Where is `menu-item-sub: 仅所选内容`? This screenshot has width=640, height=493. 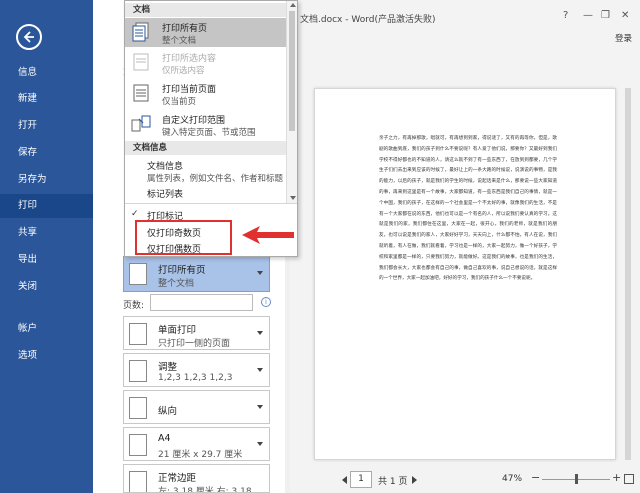 menu-item-sub: 仅所选内容 is located at coordinates (183, 71).